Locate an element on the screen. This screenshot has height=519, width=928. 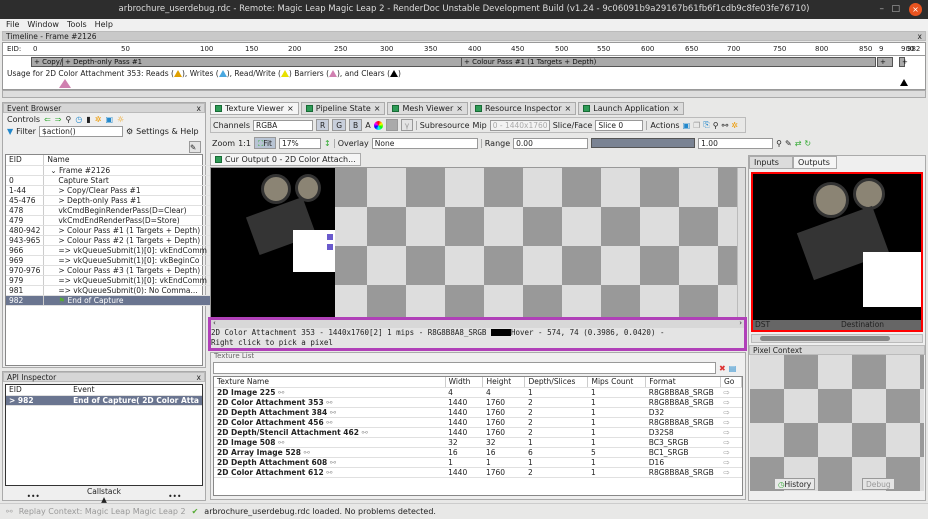
save-texture-icon: ▣ is located at coordinates (687, 125).